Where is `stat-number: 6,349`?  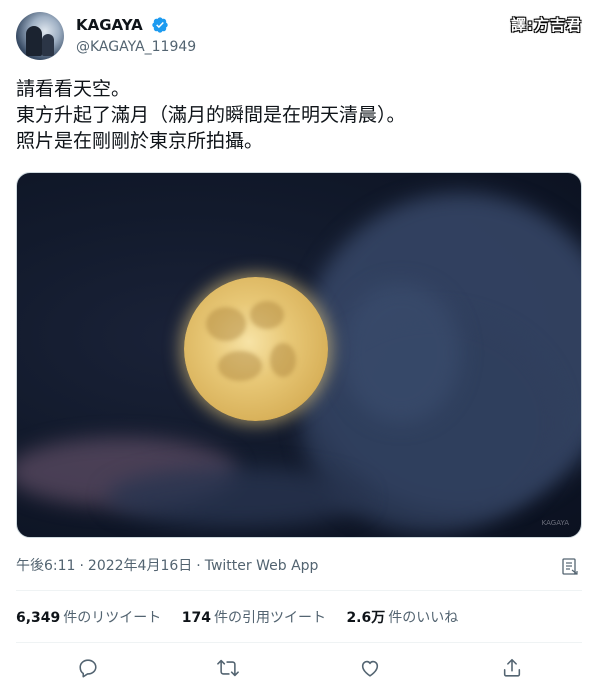
stat-number: 6,349 is located at coordinates (38, 618).